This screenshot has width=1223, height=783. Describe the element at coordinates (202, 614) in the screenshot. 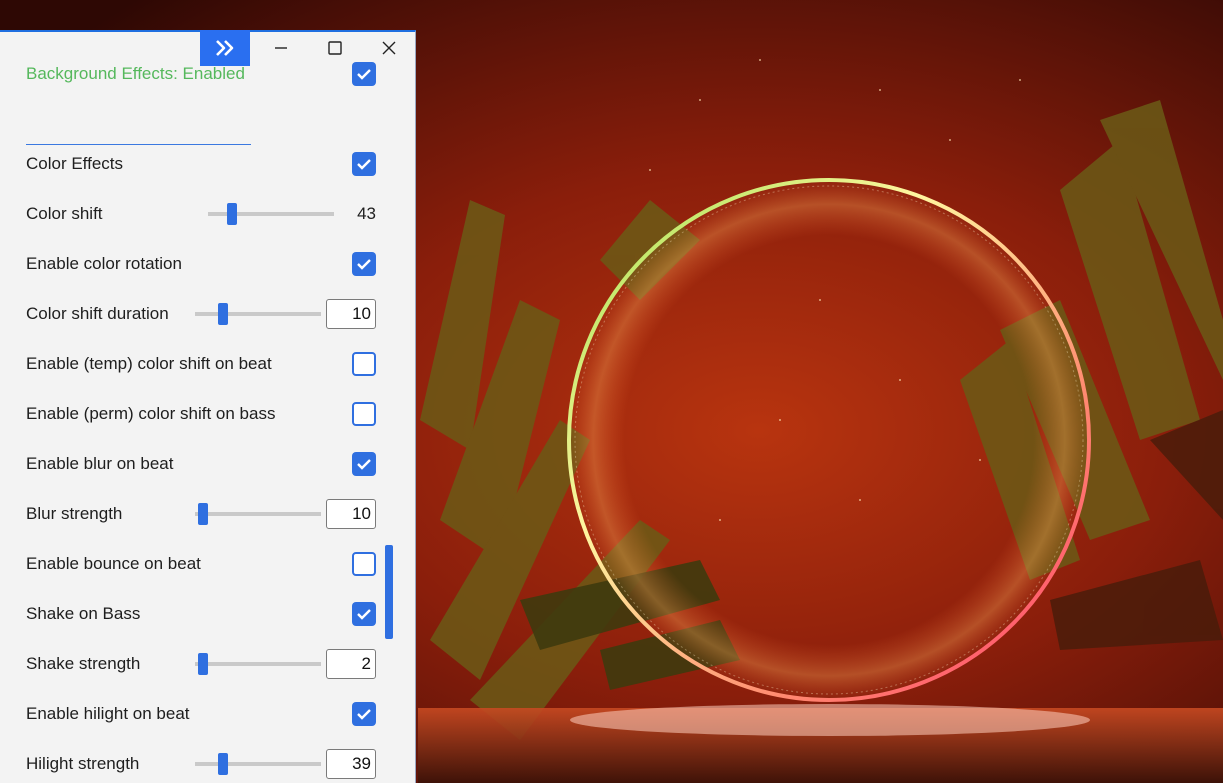

I see `shake-on-bass-row: Shake on Bass` at that location.